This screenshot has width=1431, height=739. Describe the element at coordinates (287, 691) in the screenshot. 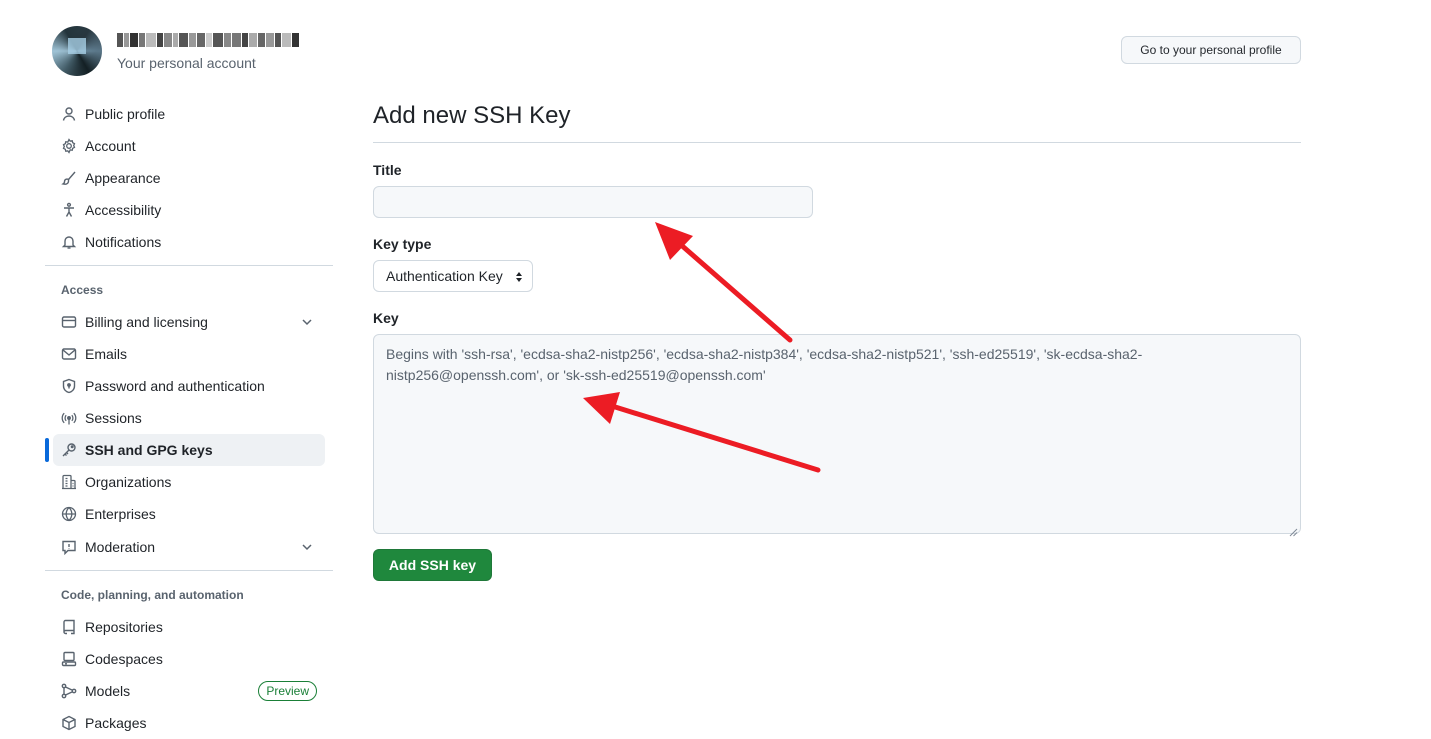

I see `preview-badge: Preview` at that location.